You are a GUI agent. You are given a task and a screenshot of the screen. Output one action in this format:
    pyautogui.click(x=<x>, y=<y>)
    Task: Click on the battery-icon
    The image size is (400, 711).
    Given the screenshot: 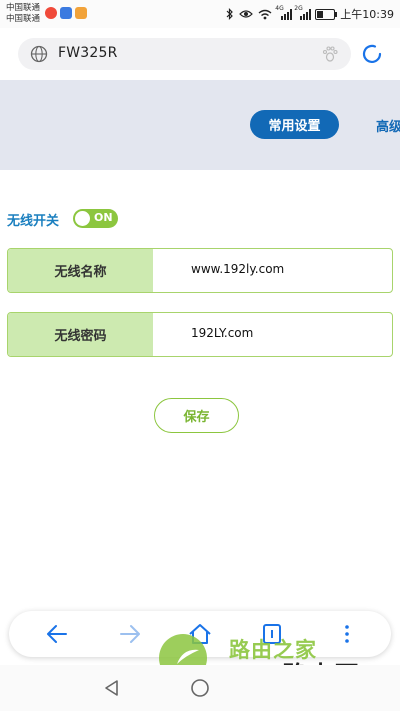 What is the action you would take?
    pyautogui.click(x=326, y=14)
    